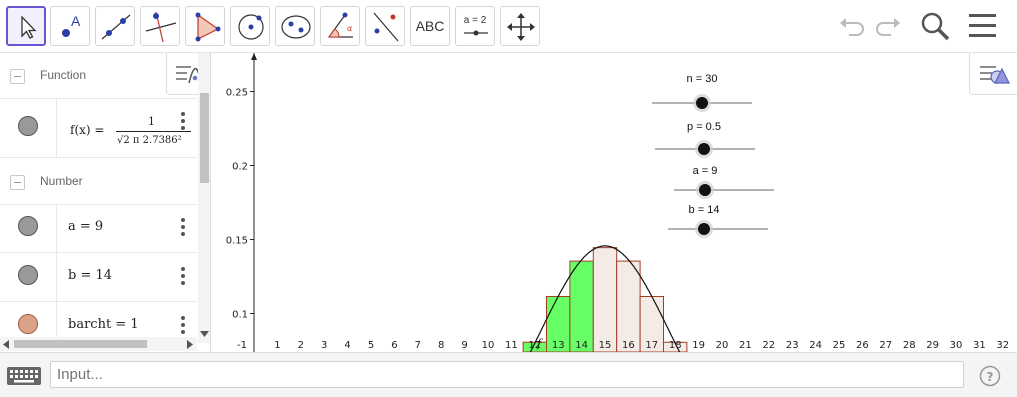  I want to click on function-eq: (x) =, so click(89, 130).